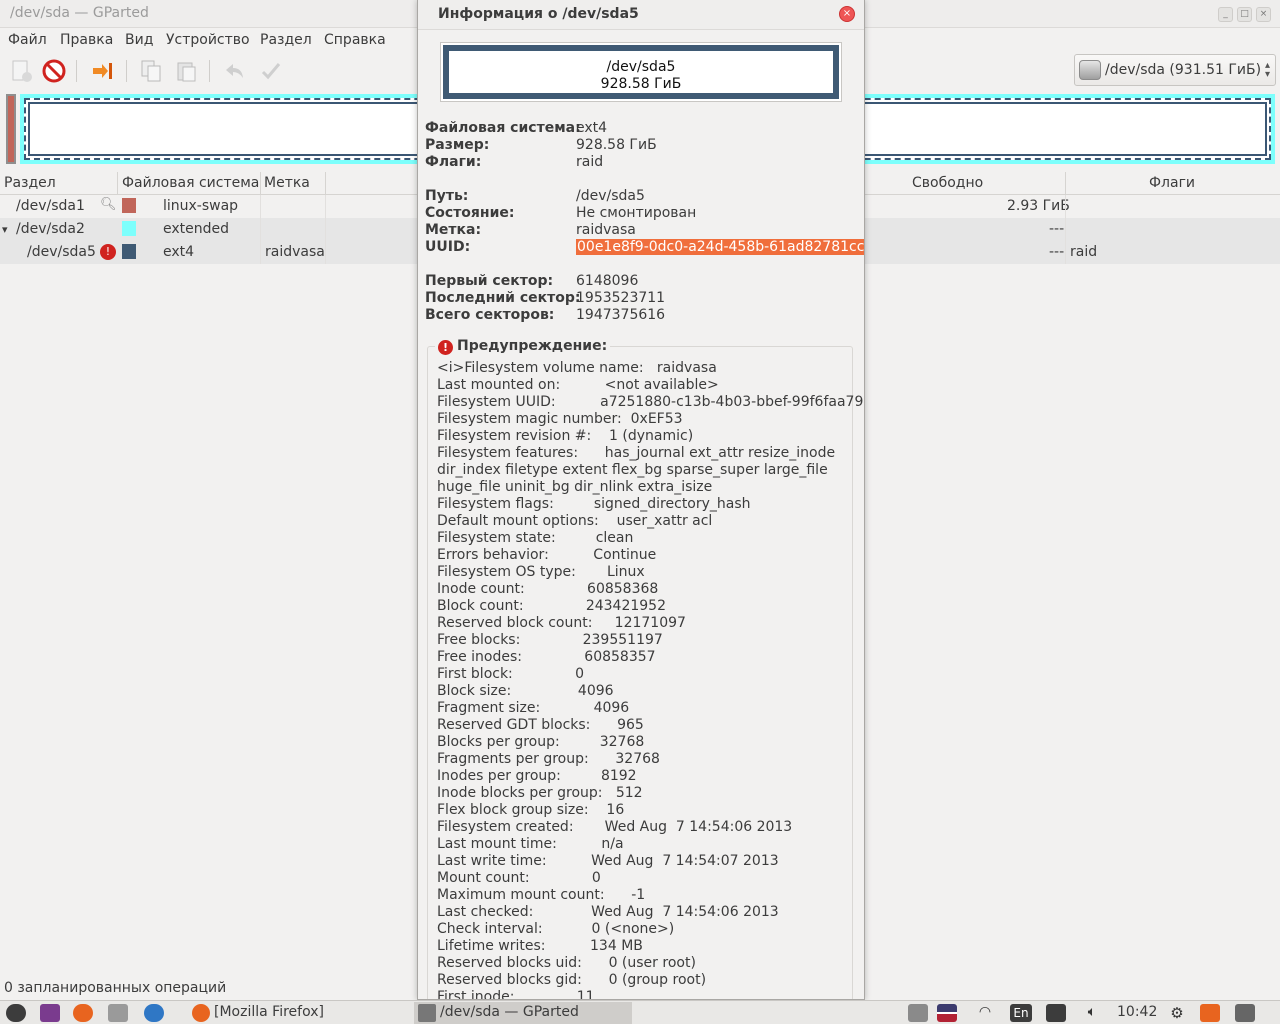  What do you see at coordinates (79, 13) in the screenshot?
I see `window-title: /dev/sda — GParted` at bounding box center [79, 13].